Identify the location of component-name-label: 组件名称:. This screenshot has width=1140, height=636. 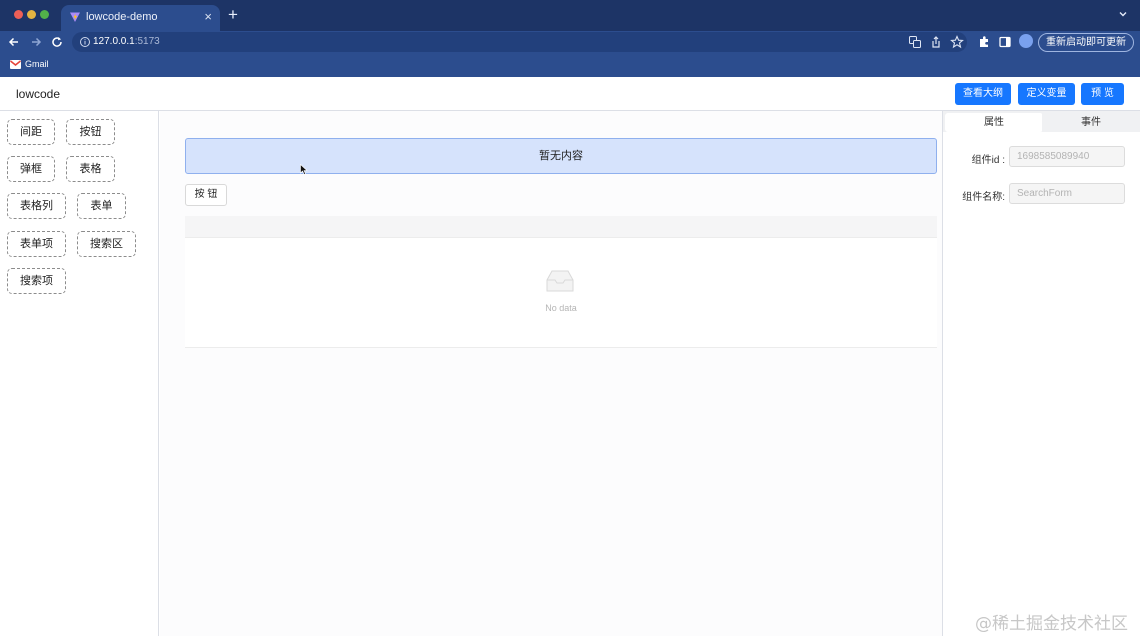
(983, 197).